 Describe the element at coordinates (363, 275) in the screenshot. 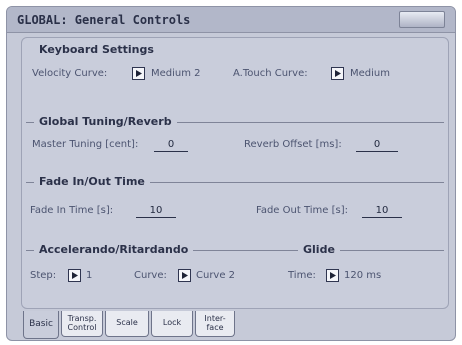

I see `glide-time-value: 120 ms` at that location.